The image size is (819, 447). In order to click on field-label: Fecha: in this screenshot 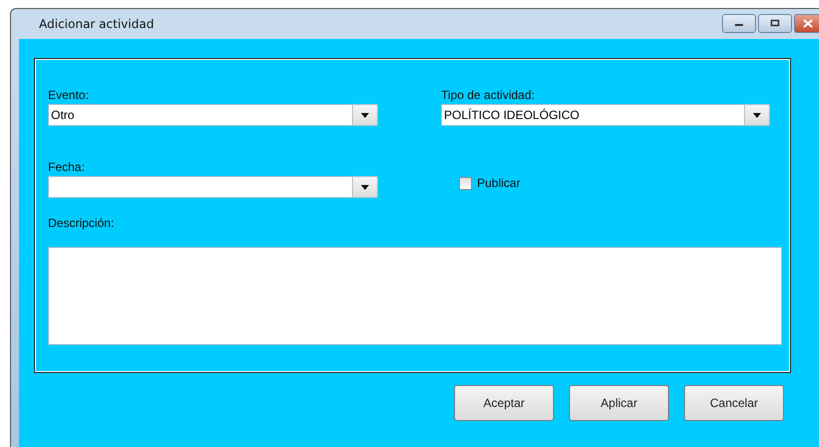, I will do `click(67, 167)`.